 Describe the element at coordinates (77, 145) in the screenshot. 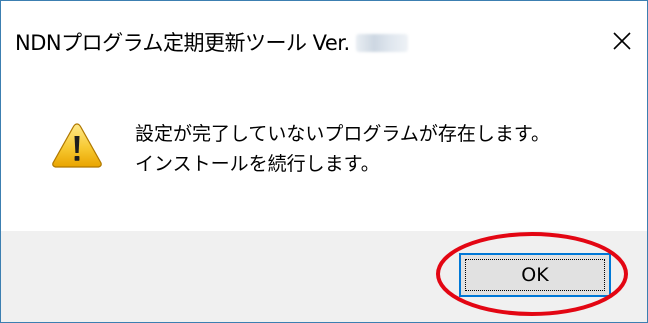

I see `warning-icon` at that location.